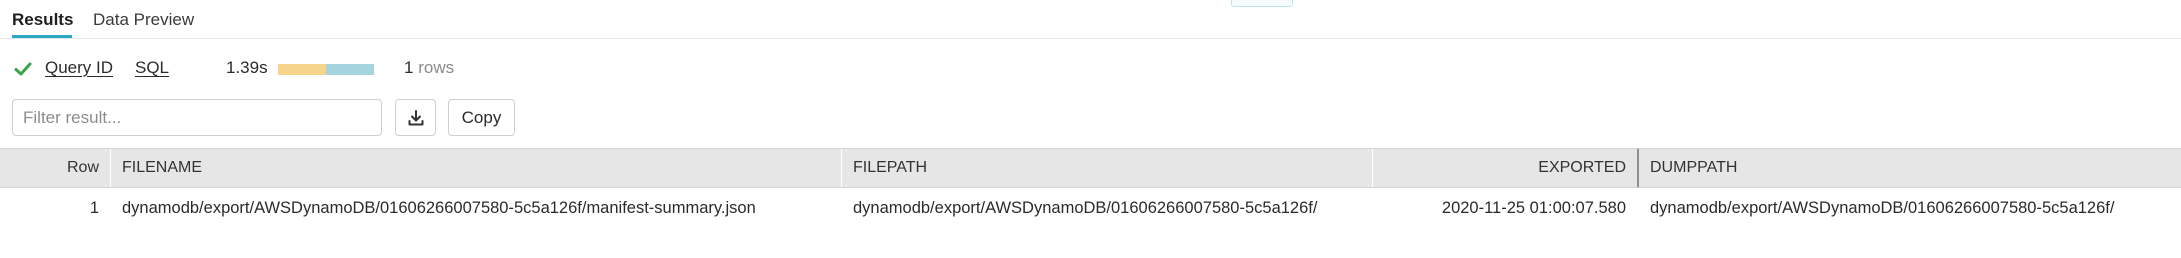  Describe the element at coordinates (409, 67) in the screenshot. I see `rows-count-value: 1` at that location.